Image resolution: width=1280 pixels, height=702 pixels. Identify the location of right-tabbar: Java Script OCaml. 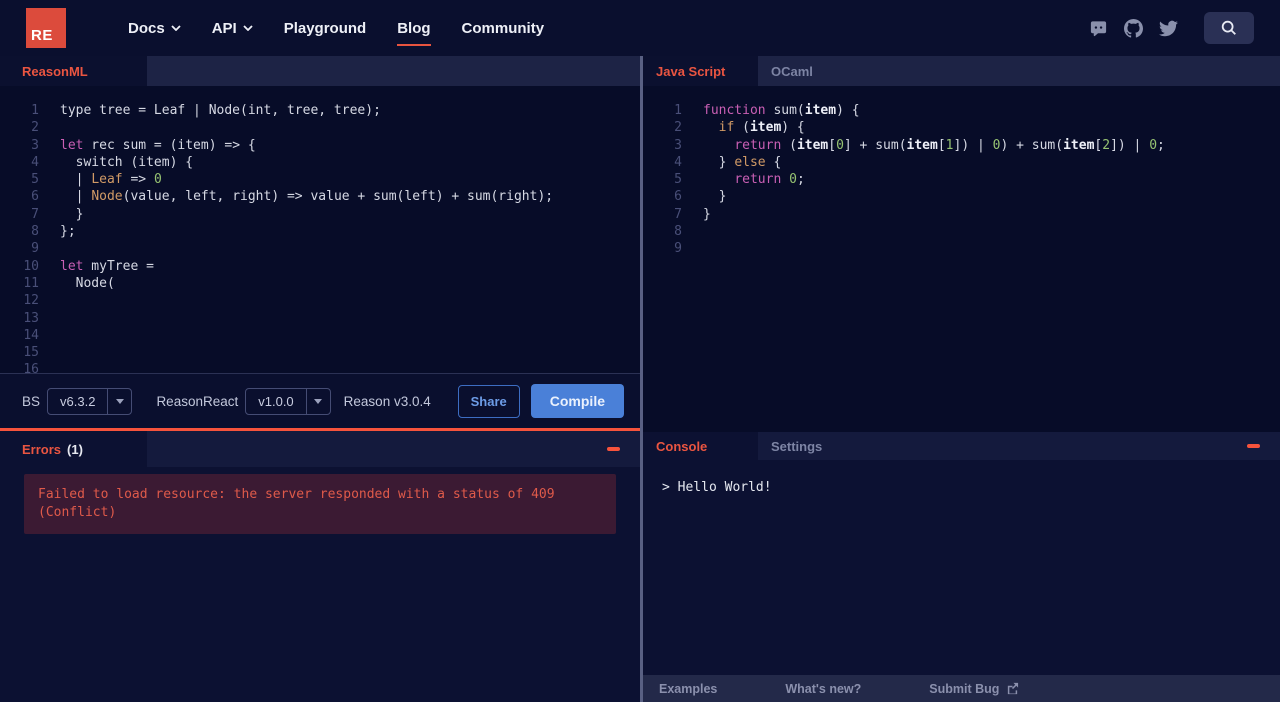
(961, 71).